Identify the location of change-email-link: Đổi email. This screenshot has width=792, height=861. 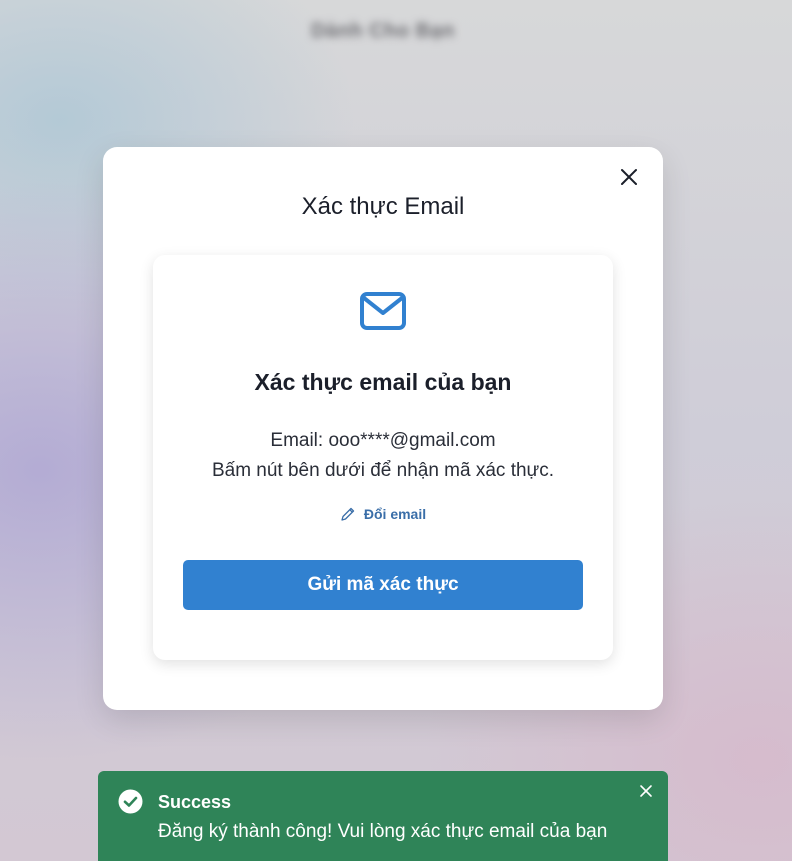
(383, 514).